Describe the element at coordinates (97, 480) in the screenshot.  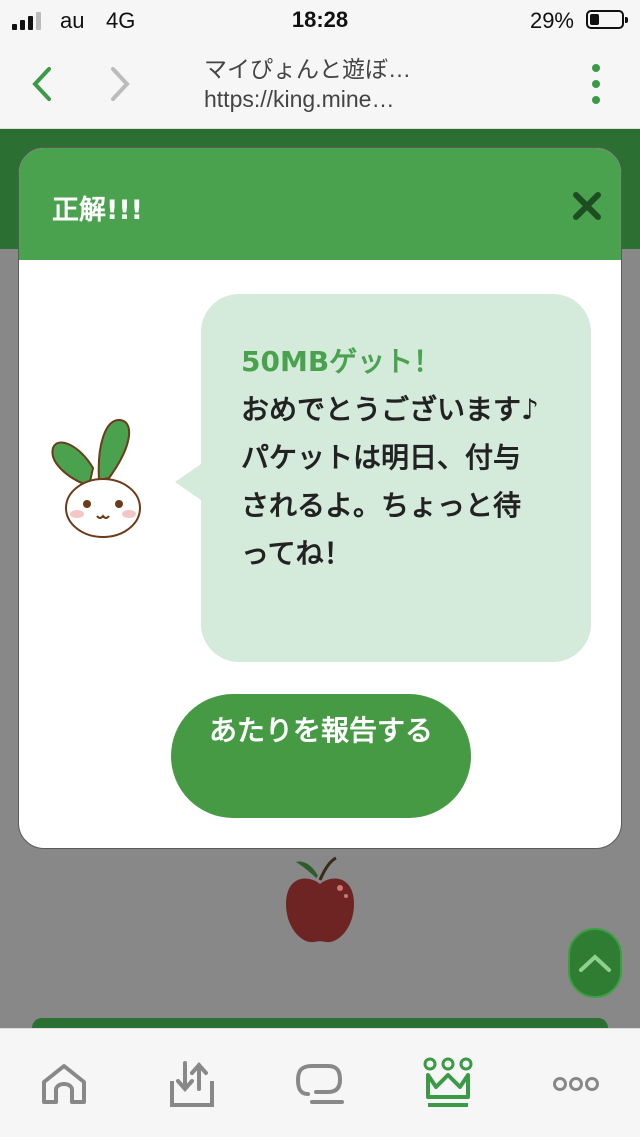
I see `rabbit-mascot-icon` at that location.